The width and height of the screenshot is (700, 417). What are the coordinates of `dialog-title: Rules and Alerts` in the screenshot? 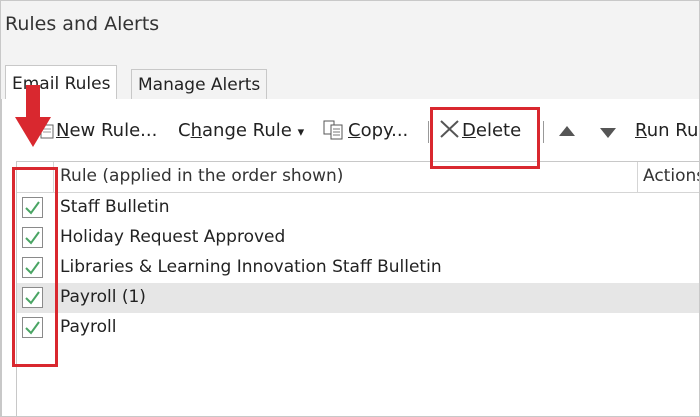 It's located at (82, 24).